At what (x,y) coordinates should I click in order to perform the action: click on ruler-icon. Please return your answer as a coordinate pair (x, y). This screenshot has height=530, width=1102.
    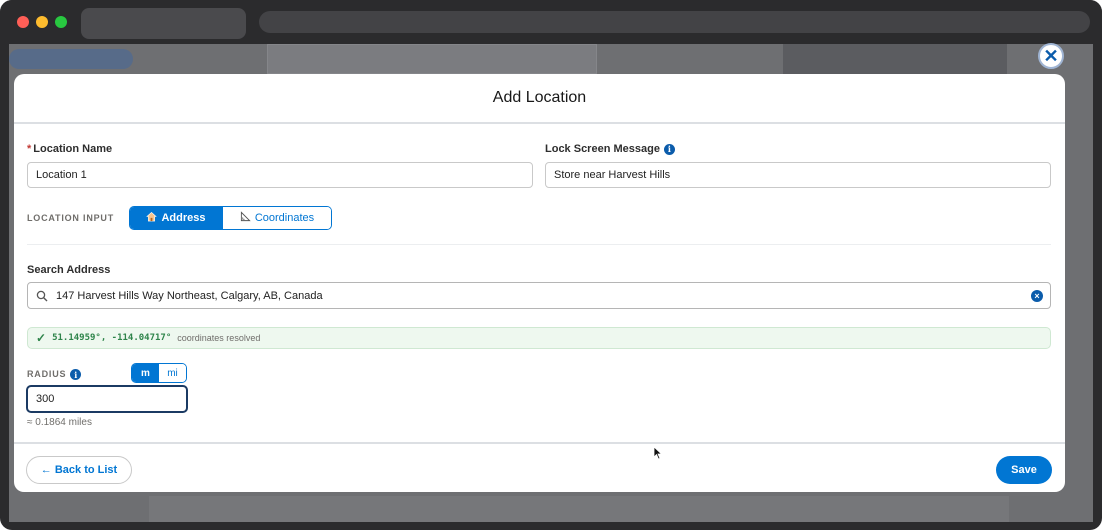
    Looking at the image, I should click on (245, 218).